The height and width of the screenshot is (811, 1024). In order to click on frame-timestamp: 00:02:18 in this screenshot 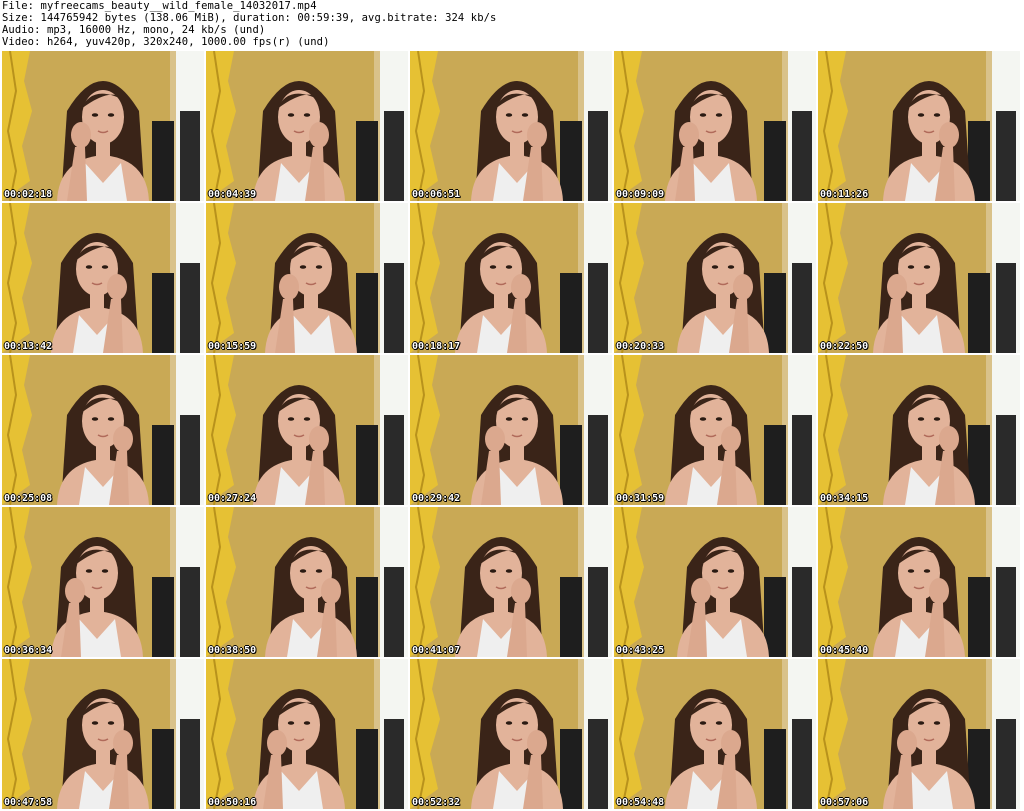, I will do `click(28, 194)`.